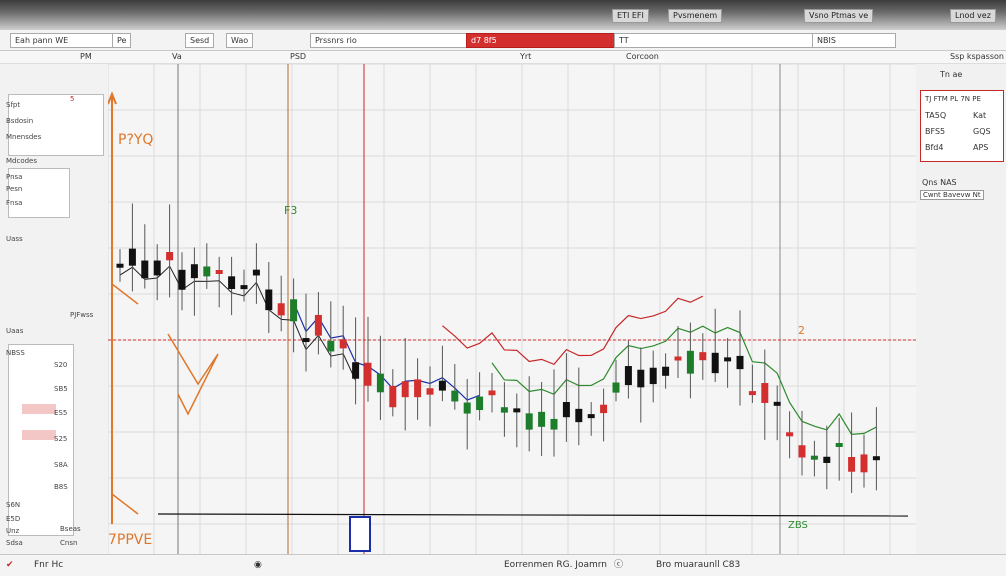  Describe the element at coordinates (801, 330) in the screenshot. I see `level-label: 2` at that location.